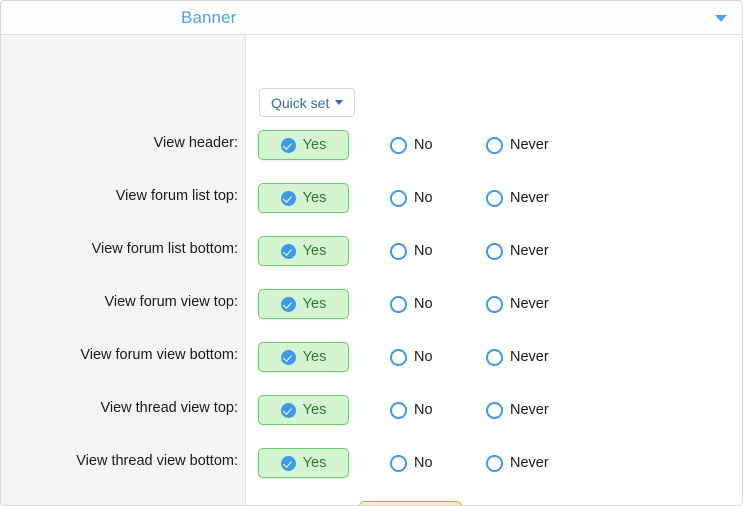 The width and height of the screenshot is (743, 506). Describe the element at coordinates (164, 249) in the screenshot. I see `row-label: View forum list bottom:` at that location.